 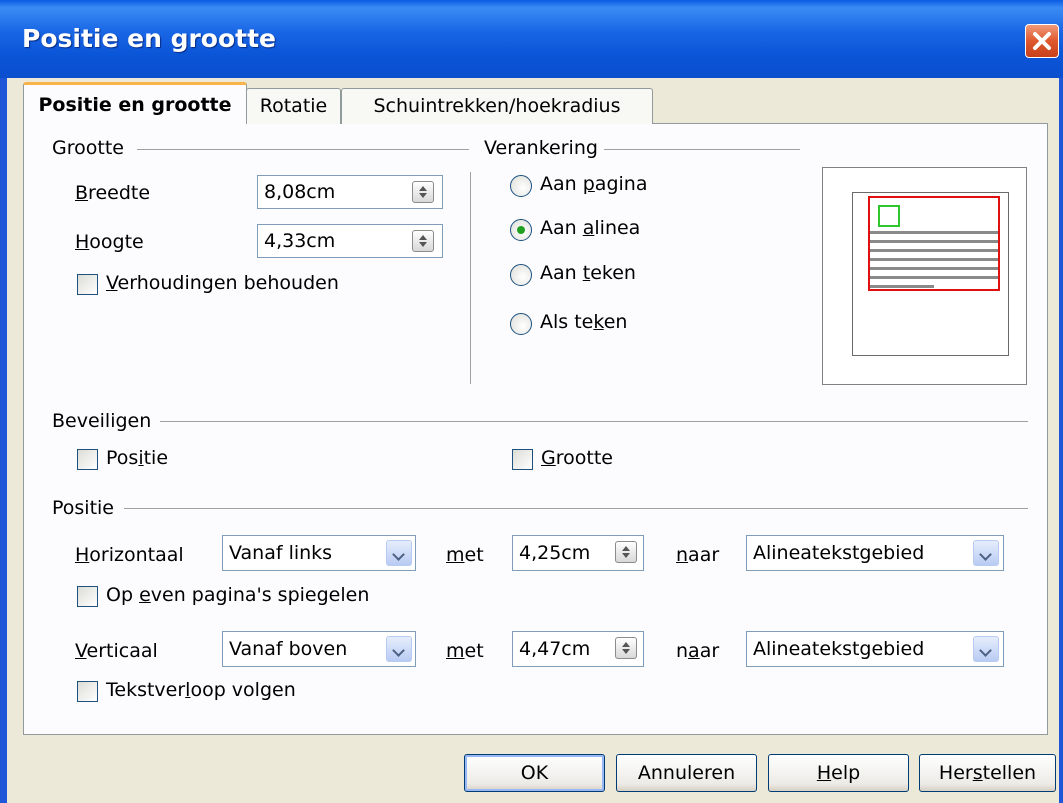 I want to click on help-button: Help, so click(x=838, y=773).